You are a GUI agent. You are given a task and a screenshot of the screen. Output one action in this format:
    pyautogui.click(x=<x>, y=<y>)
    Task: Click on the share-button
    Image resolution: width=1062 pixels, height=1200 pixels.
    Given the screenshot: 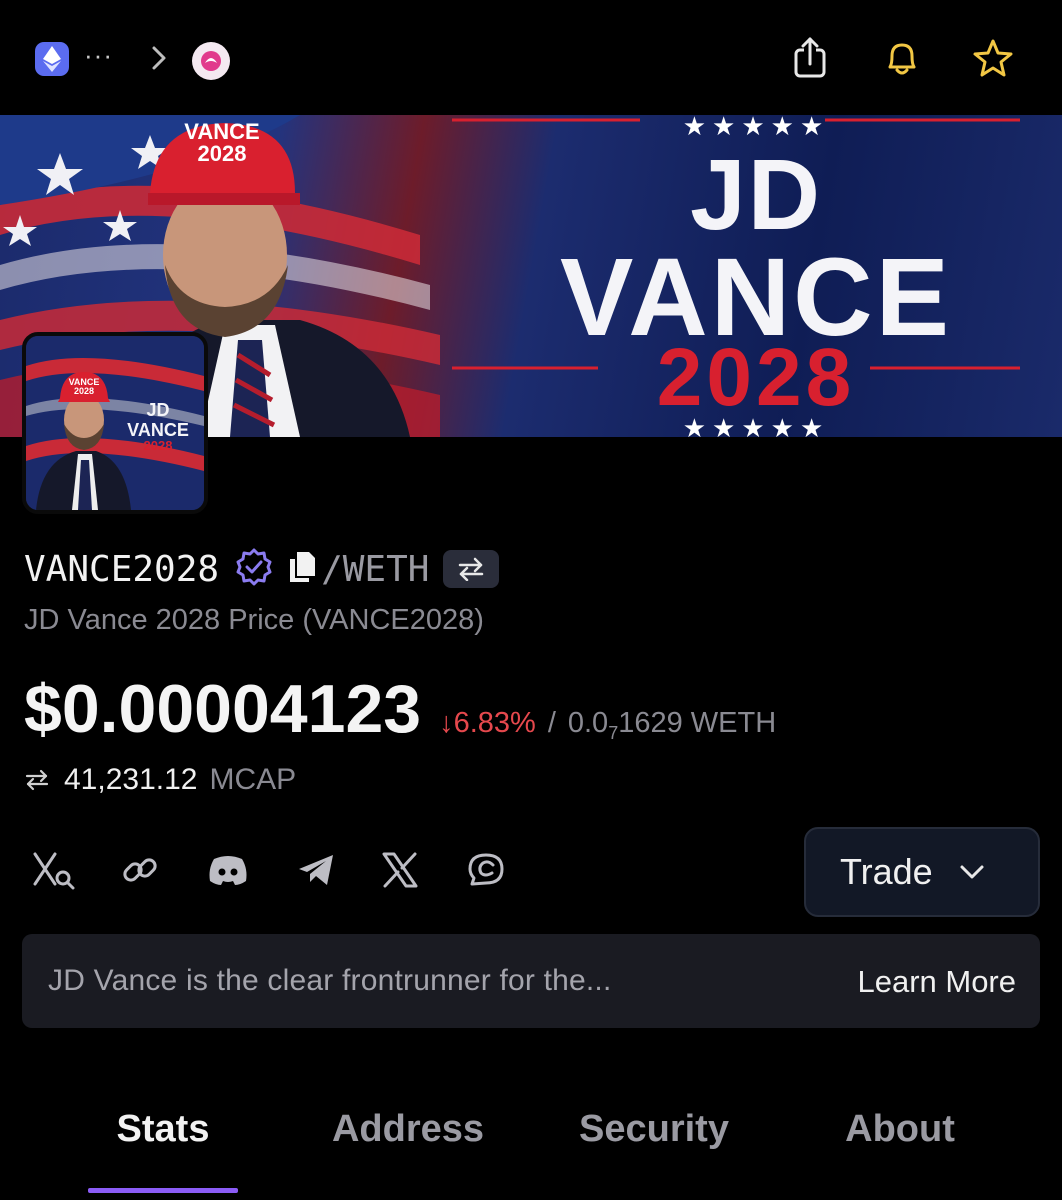 What is the action you would take?
    pyautogui.click(x=810, y=60)
    